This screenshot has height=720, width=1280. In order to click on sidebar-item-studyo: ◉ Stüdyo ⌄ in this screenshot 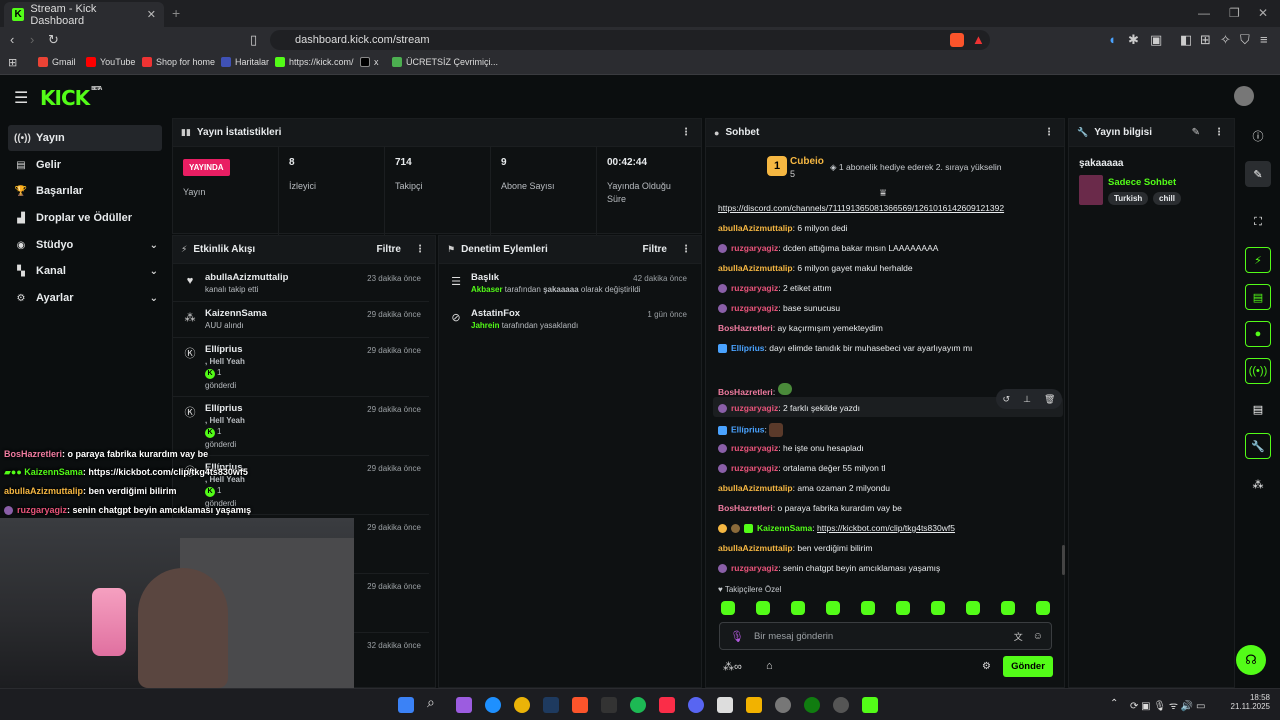, I will do `click(85, 245)`.